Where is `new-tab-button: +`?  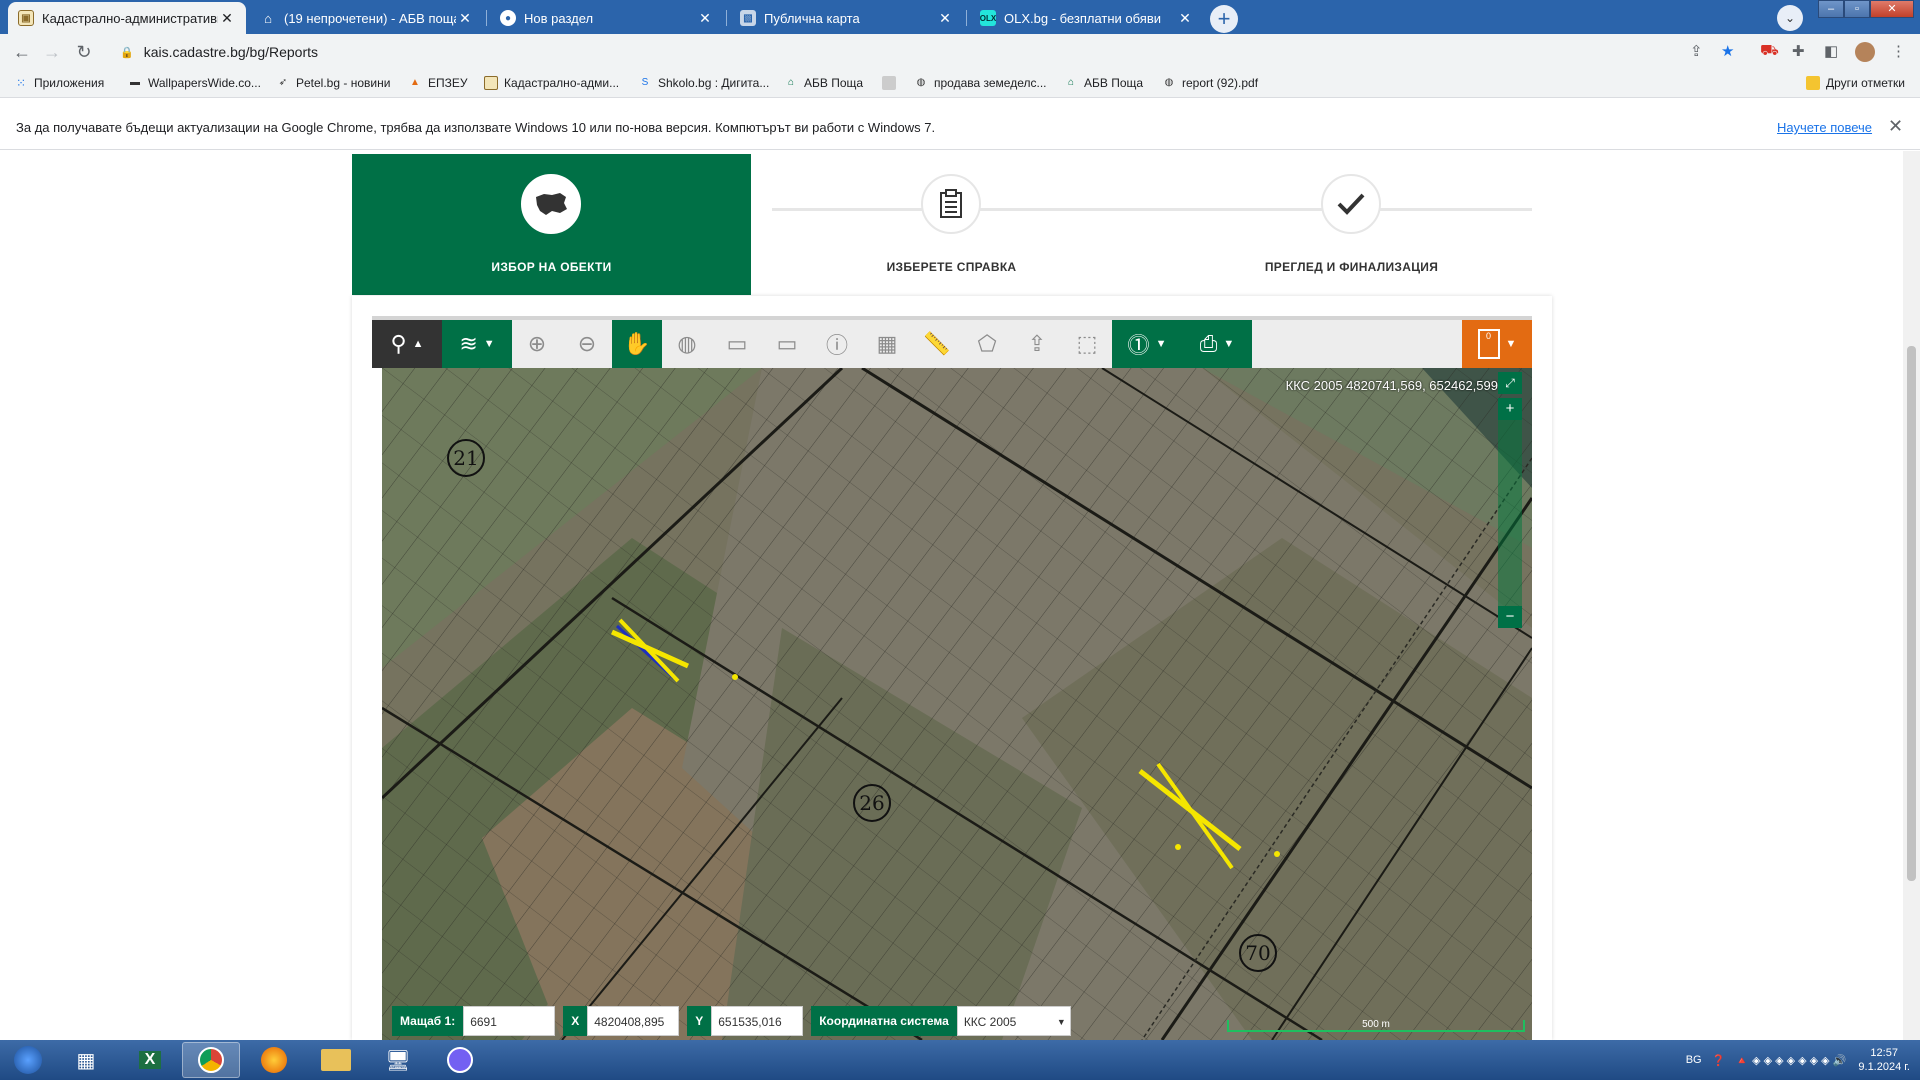
new-tab-button: + is located at coordinates (1224, 19).